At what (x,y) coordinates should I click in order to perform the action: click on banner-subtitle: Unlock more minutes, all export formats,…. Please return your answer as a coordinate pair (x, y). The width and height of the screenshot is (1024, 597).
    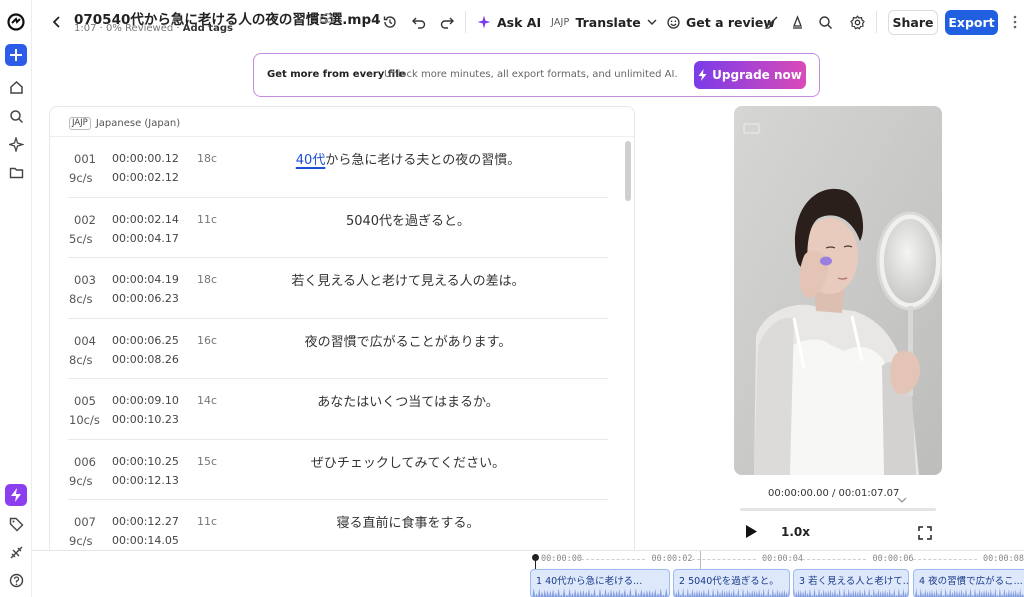
    Looking at the image, I should click on (531, 74).